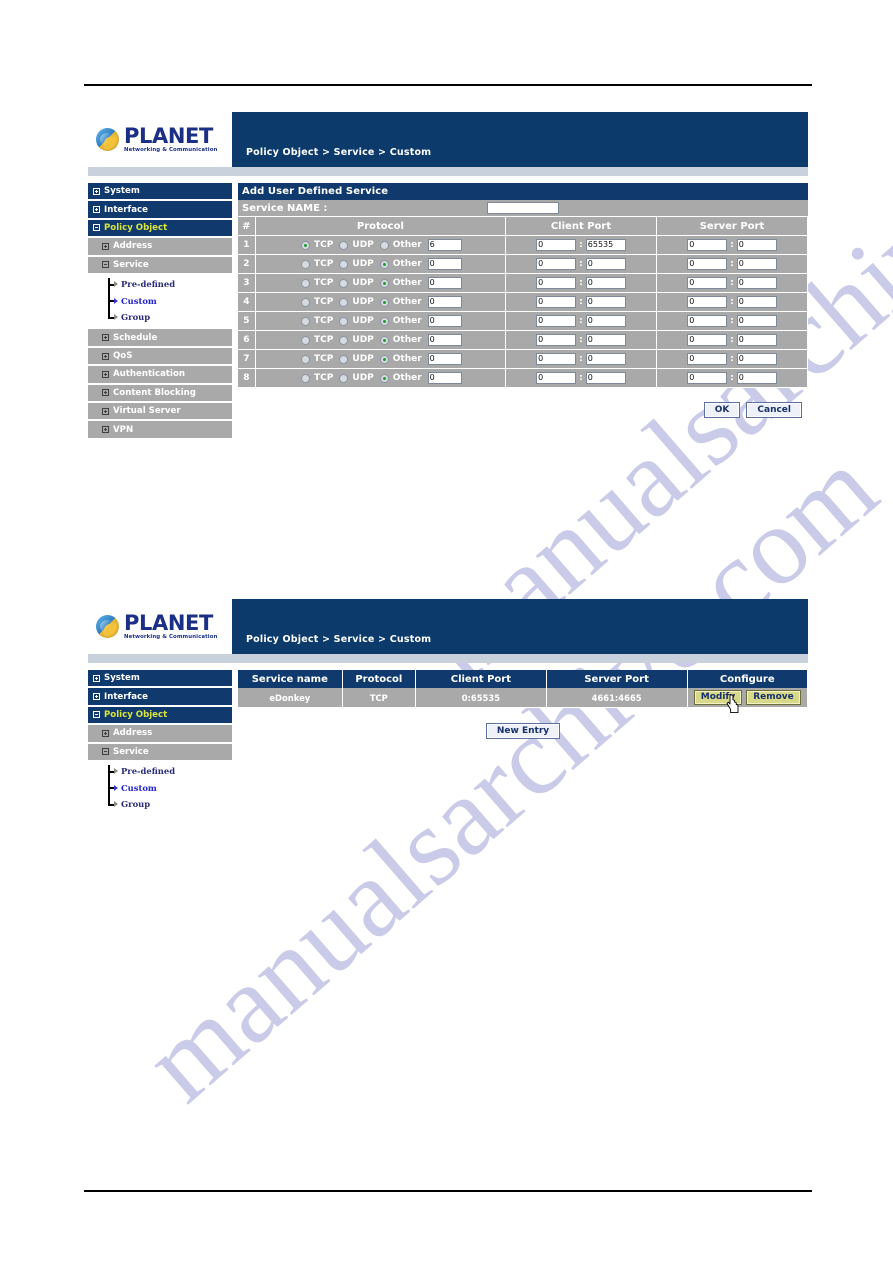 This screenshot has width=893, height=1263. Describe the element at coordinates (160, 393) in the screenshot. I see `sidebar-item-content-blocking: Content Blocking` at that location.